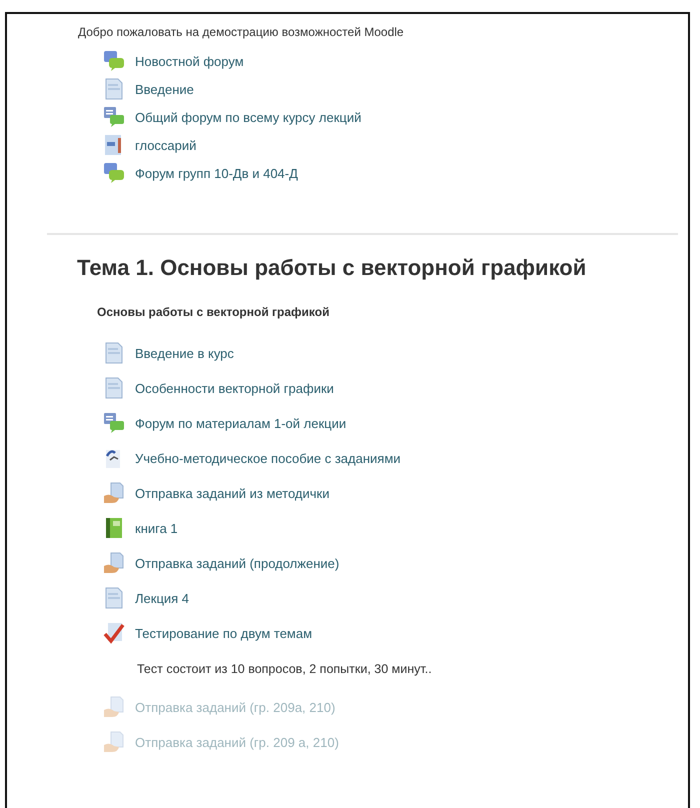 The image size is (700, 808). I want to click on activity-link: глоссарий, so click(165, 145).